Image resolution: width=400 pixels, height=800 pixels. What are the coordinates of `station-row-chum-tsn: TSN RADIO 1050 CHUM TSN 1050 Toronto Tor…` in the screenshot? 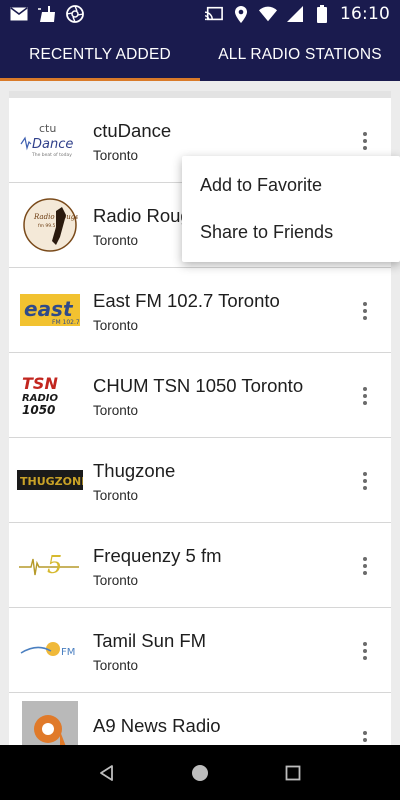 It's located at (200, 395).